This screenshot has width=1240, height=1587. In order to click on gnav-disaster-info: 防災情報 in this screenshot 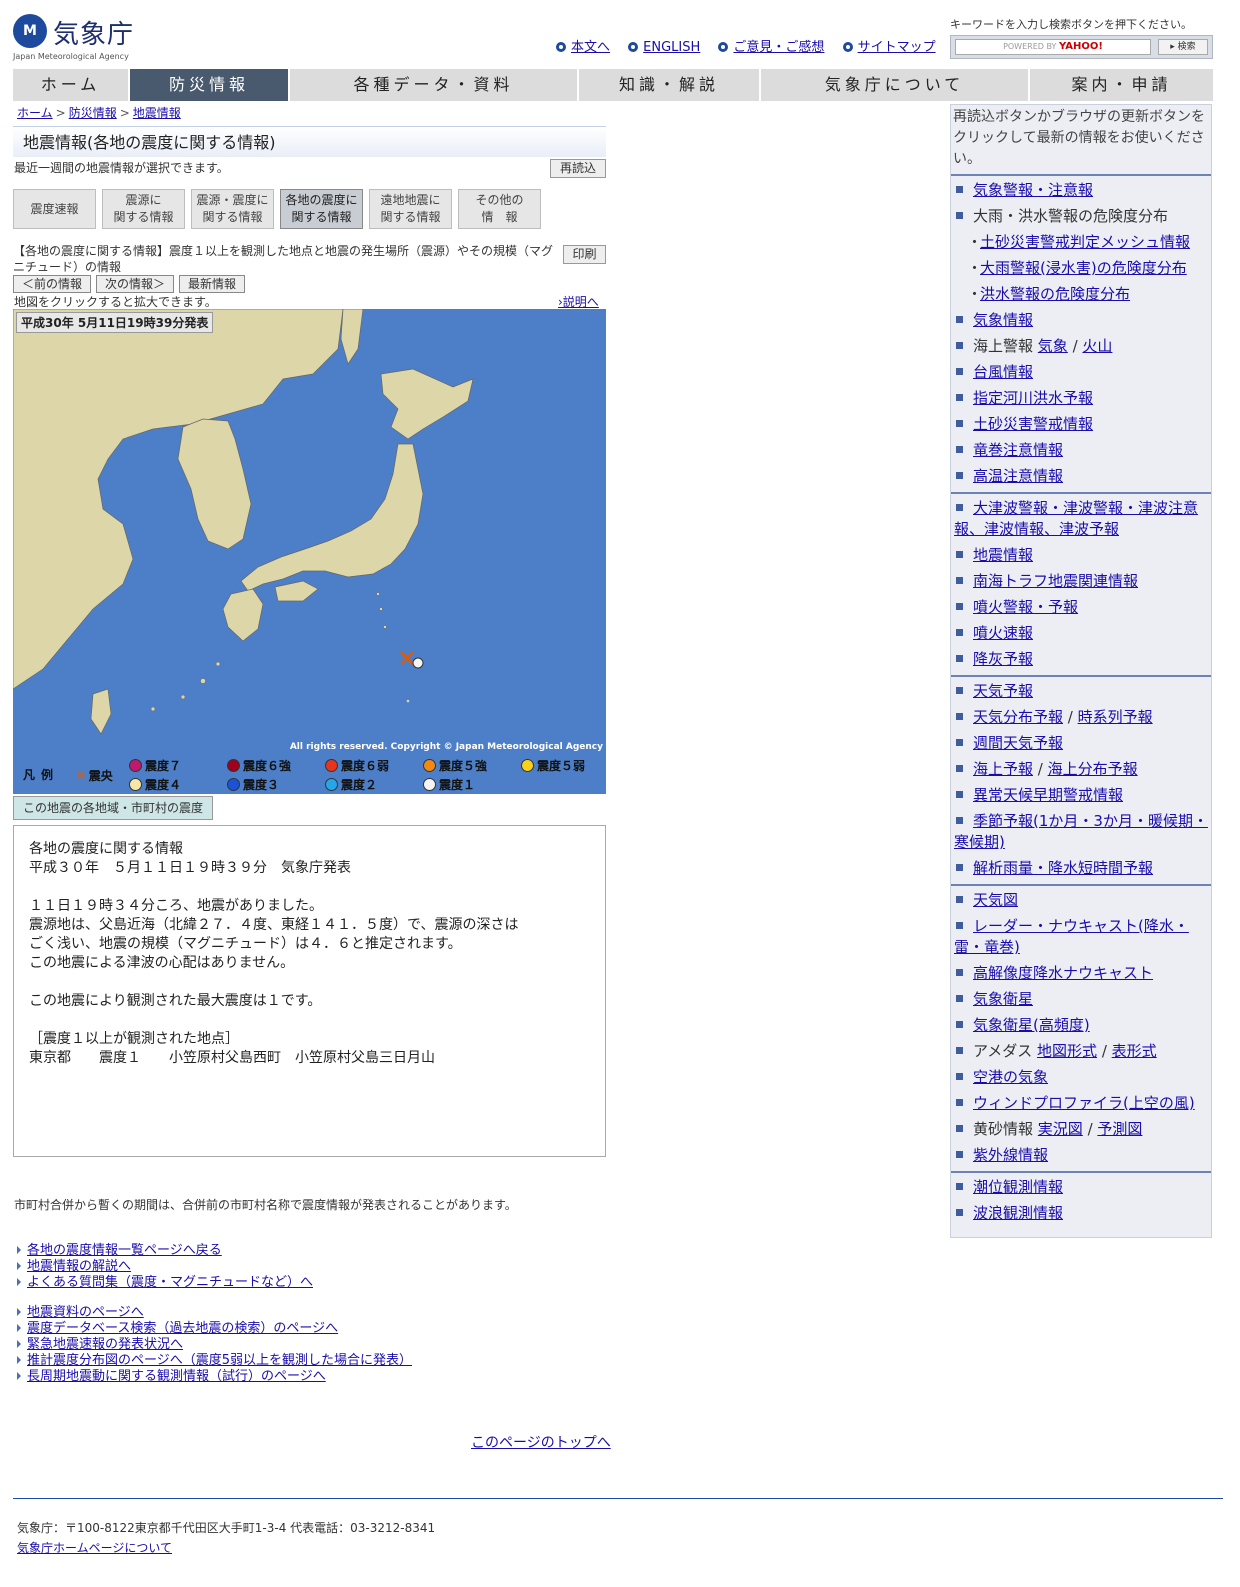, I will do `click(209, 85)`.